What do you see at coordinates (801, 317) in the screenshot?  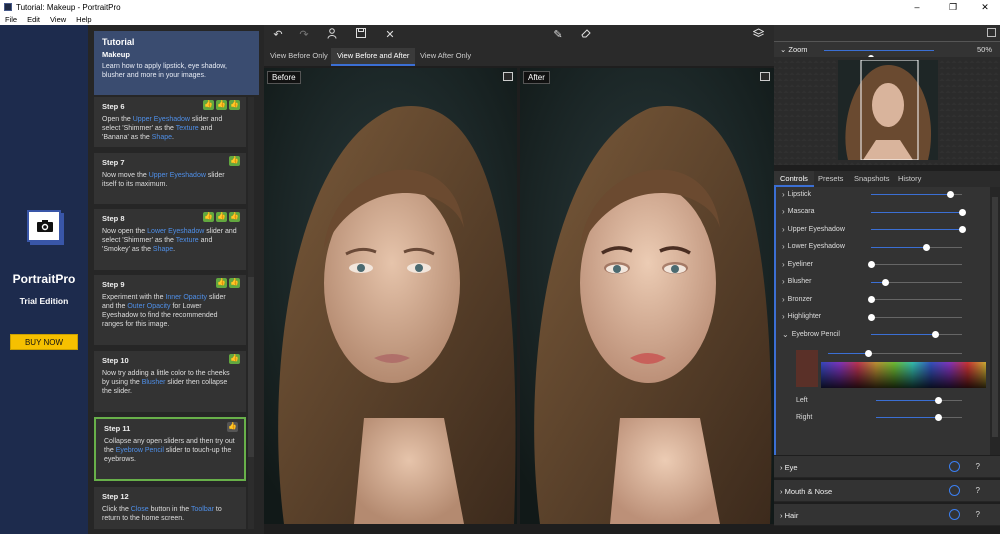 I see `control-row: › Highlighter` at bounding box center [801, 317].